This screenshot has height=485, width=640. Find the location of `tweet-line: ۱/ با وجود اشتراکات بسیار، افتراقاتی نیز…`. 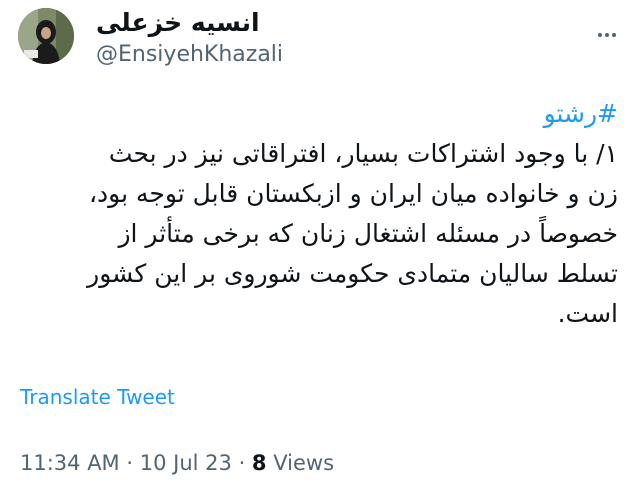

tweet-line: ۱/ با وجود اشتراکات بسیار، افتراقاتی نیز… is located at coordinates (363, 153).